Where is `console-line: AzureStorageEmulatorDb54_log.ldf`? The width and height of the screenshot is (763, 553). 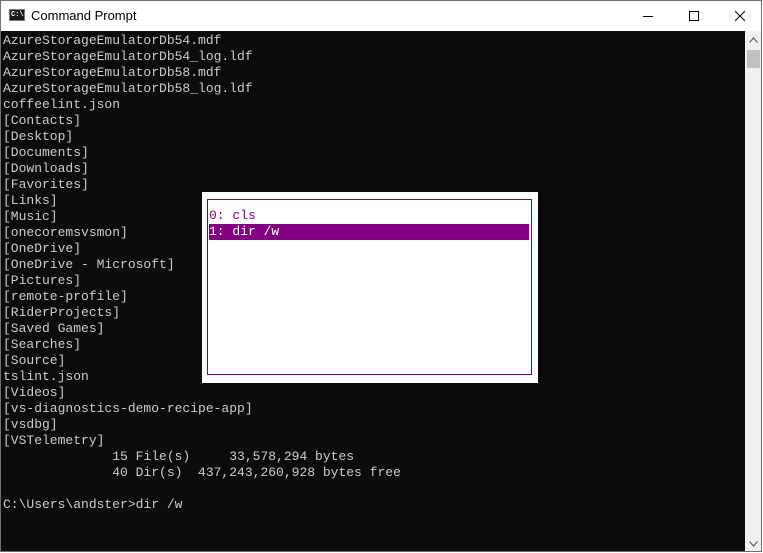
console-line: AzureStorageEmulatorDb54_log.ldf is located at coordinates (128, 56).